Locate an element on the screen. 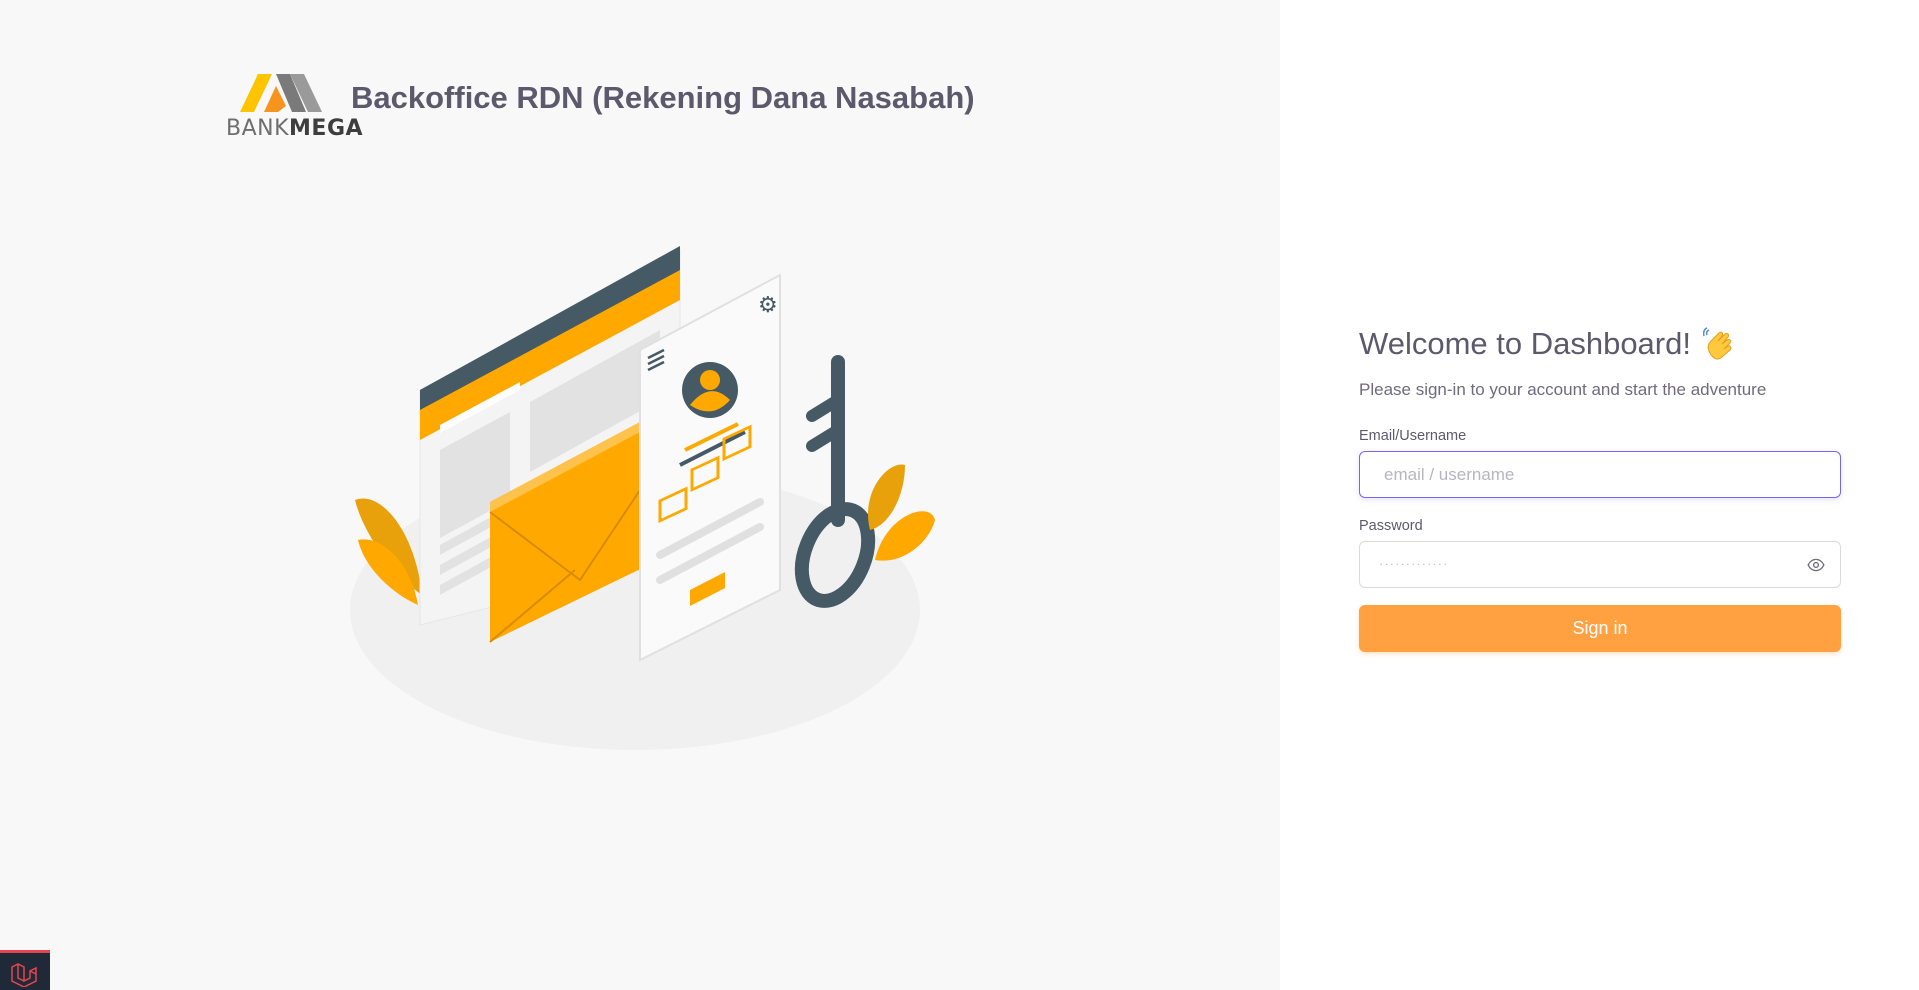  logo-word-bold: MEGA is located at coordinates (326, 128).